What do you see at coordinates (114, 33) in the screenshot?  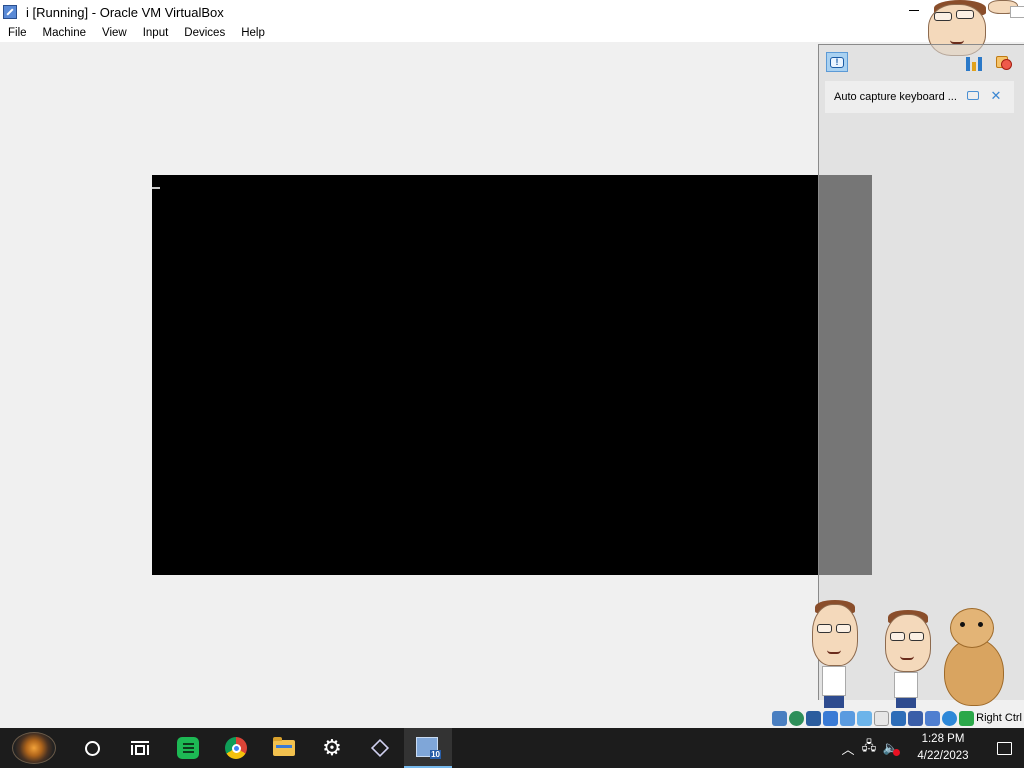 I see `menu-view: View` at bounding box center [114, 33].